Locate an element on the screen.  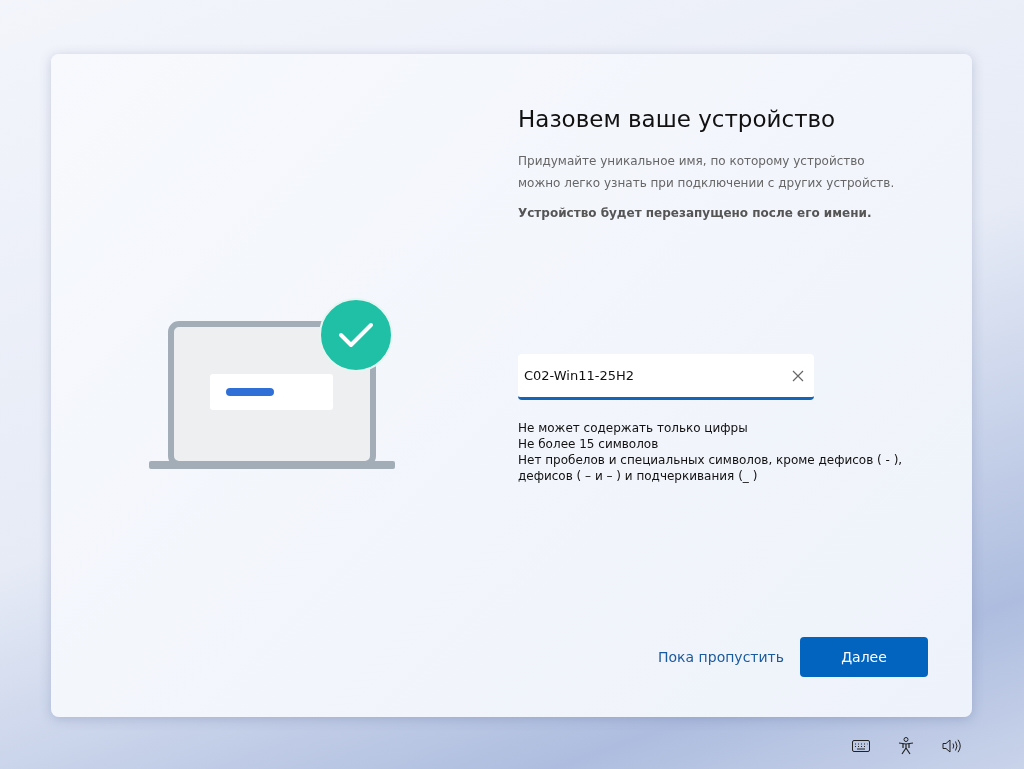
name-rule: Не может содержать только цифры is located at coordinates (633, 428).